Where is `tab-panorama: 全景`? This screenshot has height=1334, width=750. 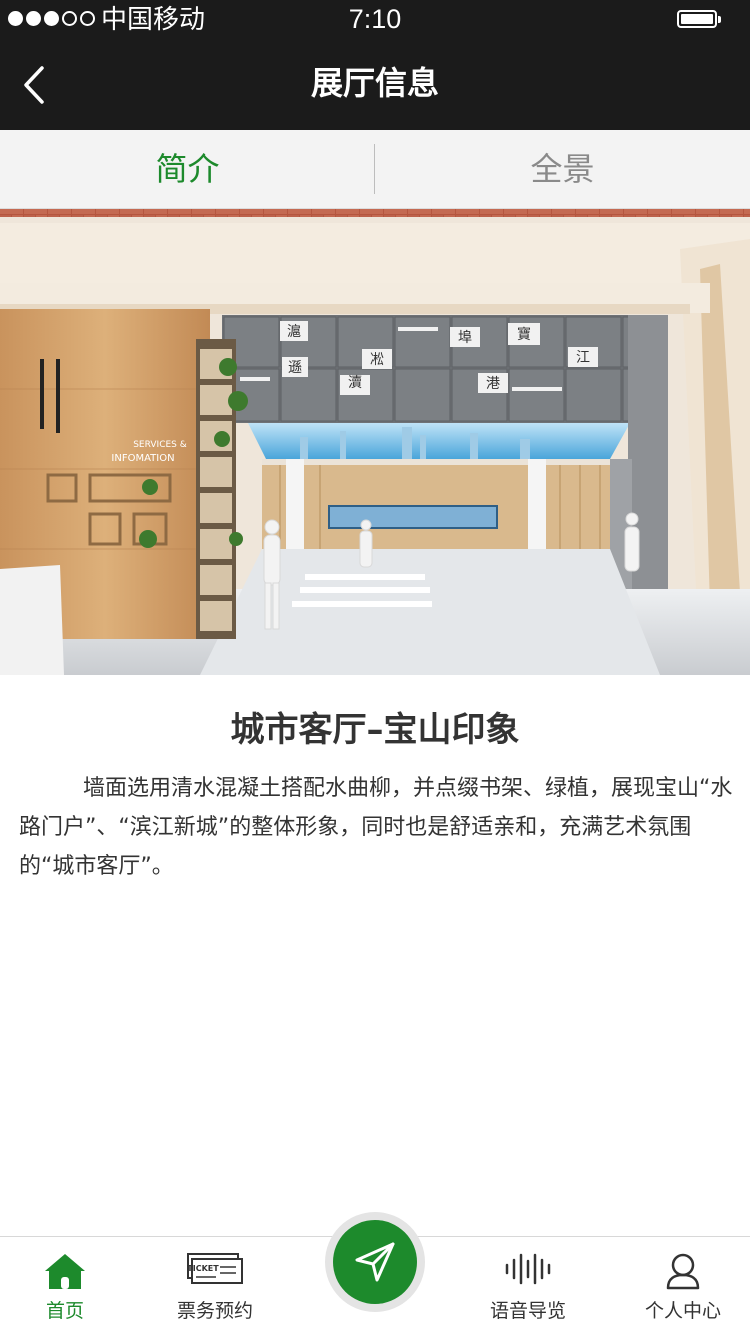
tab-panorama: 全景 is located at coordinates (562, 169).